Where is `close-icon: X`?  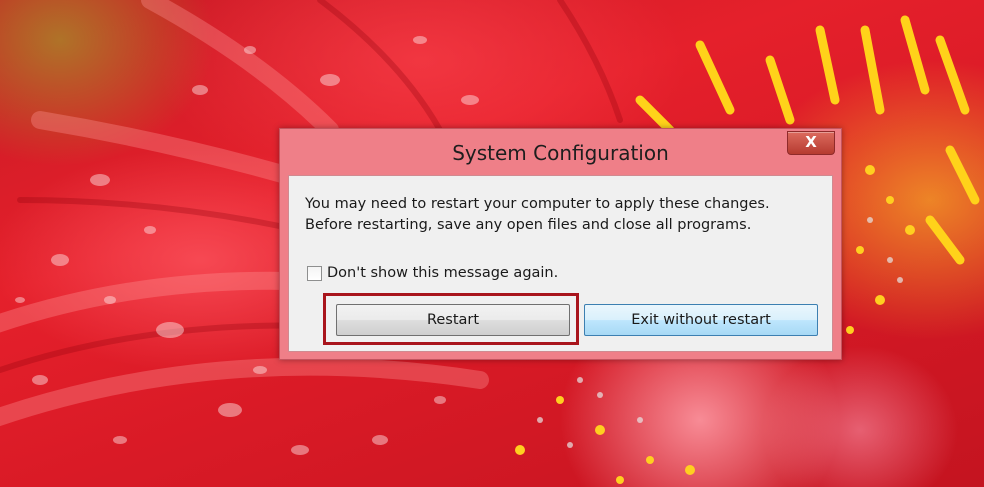
close-icon: X is located at coordinates (811, 142).